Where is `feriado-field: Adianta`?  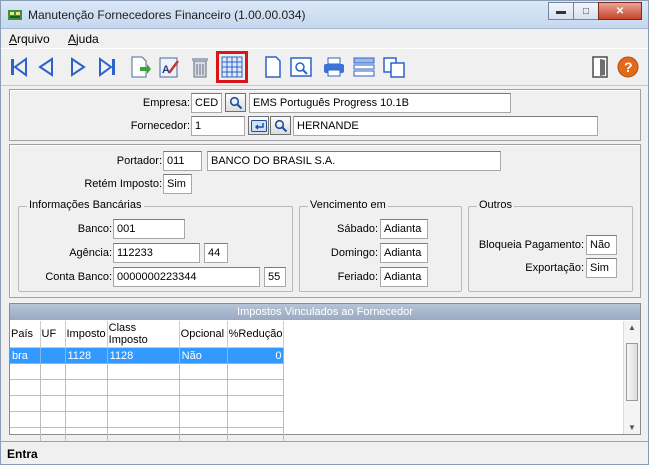
feriado-field: Adianta is located at coordinates (404, 277).